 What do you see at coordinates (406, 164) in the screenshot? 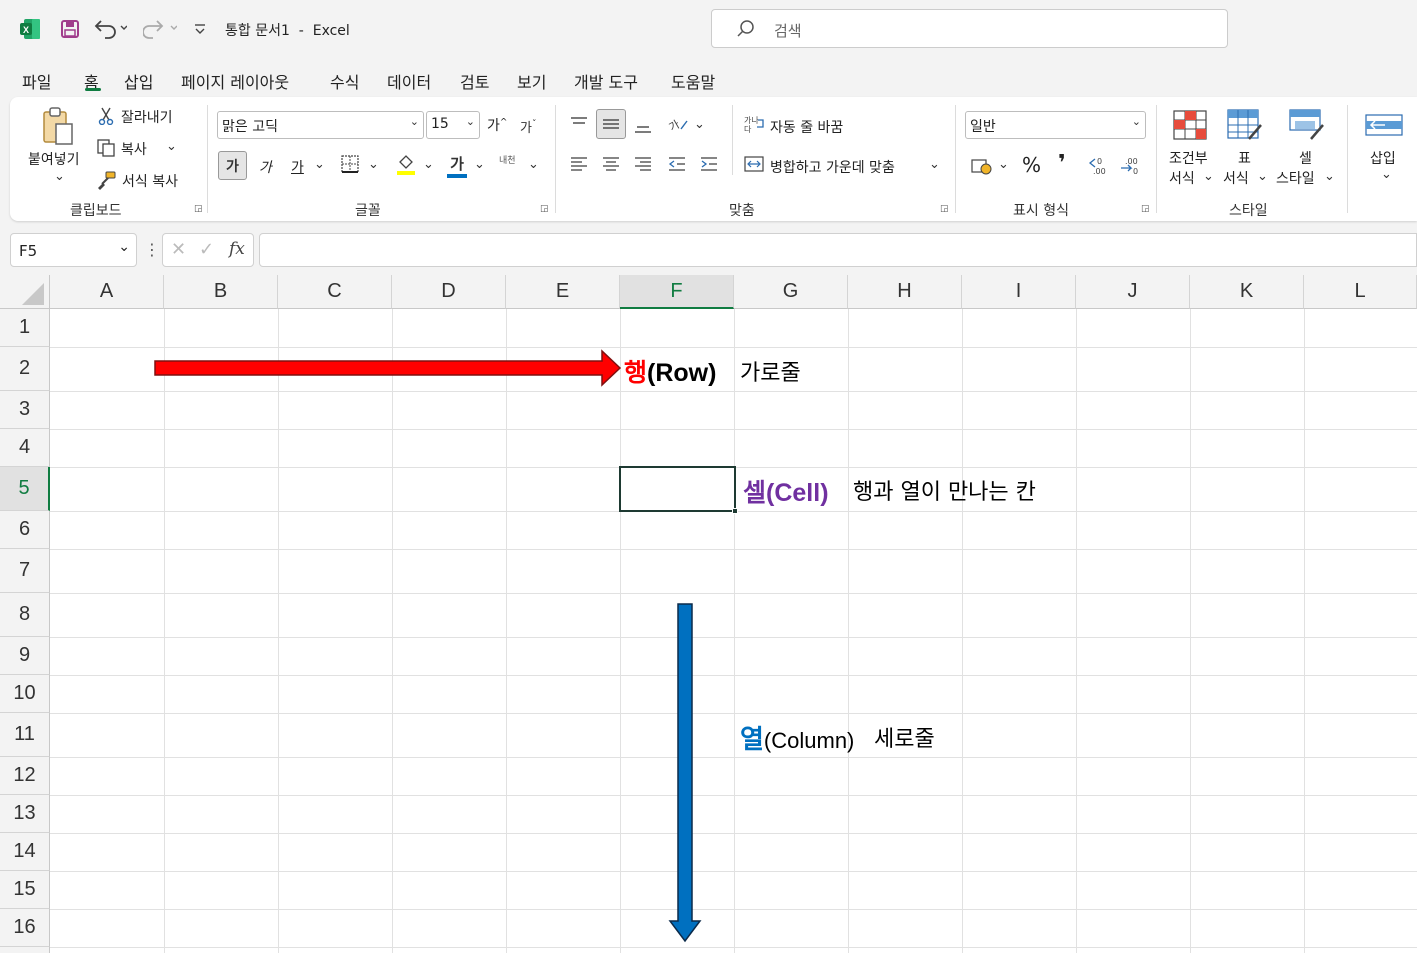
I see `fill-color-icon` at bounding box center [406, 164].